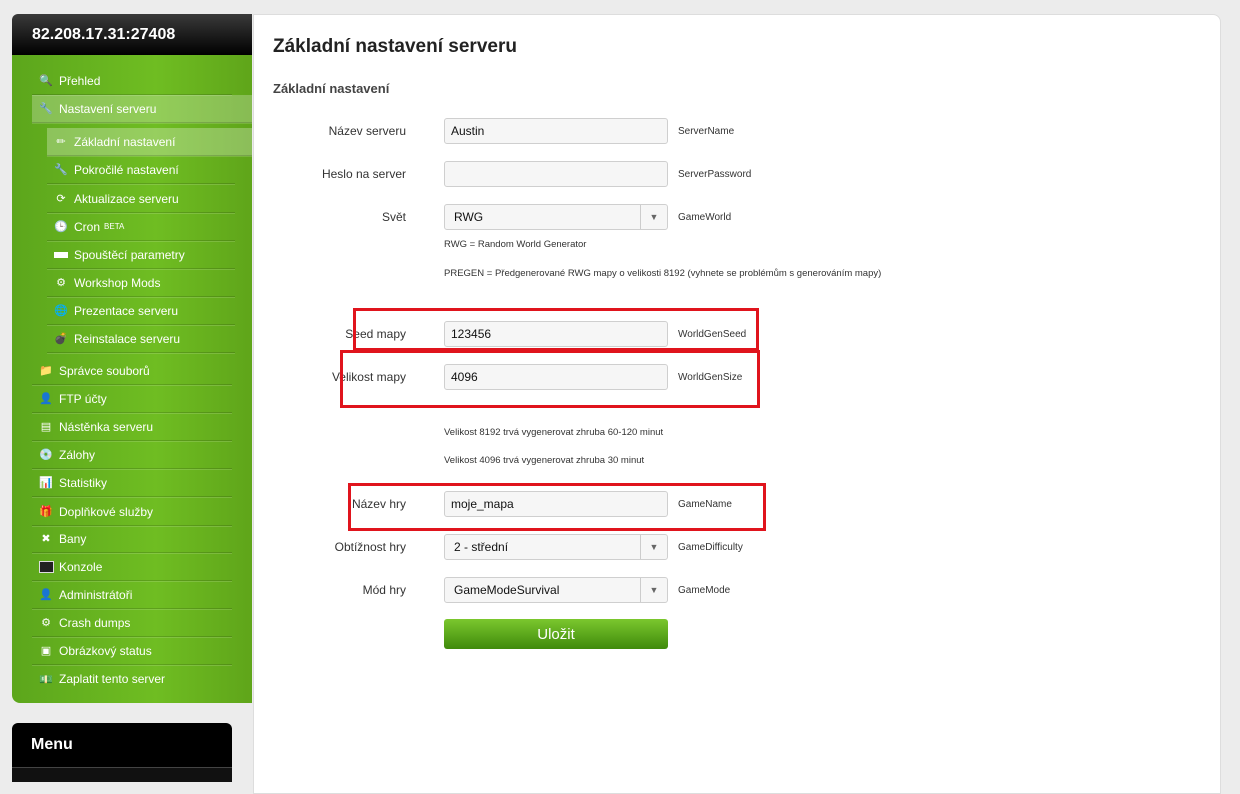 The width and height of the screenshot is (1240, 794). I want to click on difficulty-key: GameDifficulty, so click(710, 547).